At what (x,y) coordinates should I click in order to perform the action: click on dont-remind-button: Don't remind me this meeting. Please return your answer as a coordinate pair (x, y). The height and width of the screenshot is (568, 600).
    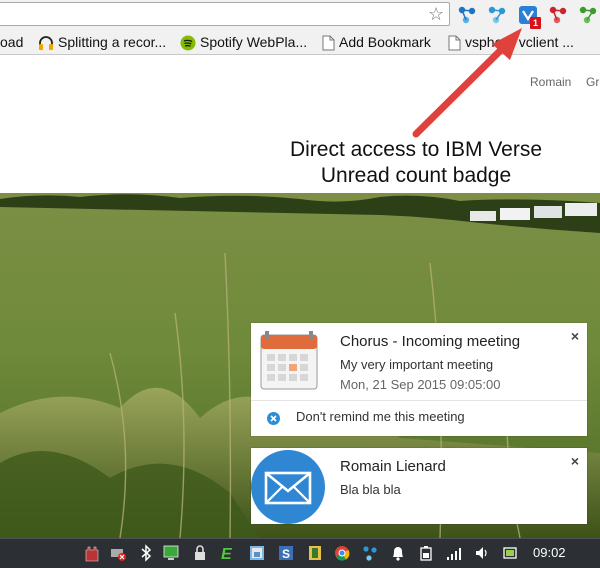
    Looking at the image, I should click on (419, 418).